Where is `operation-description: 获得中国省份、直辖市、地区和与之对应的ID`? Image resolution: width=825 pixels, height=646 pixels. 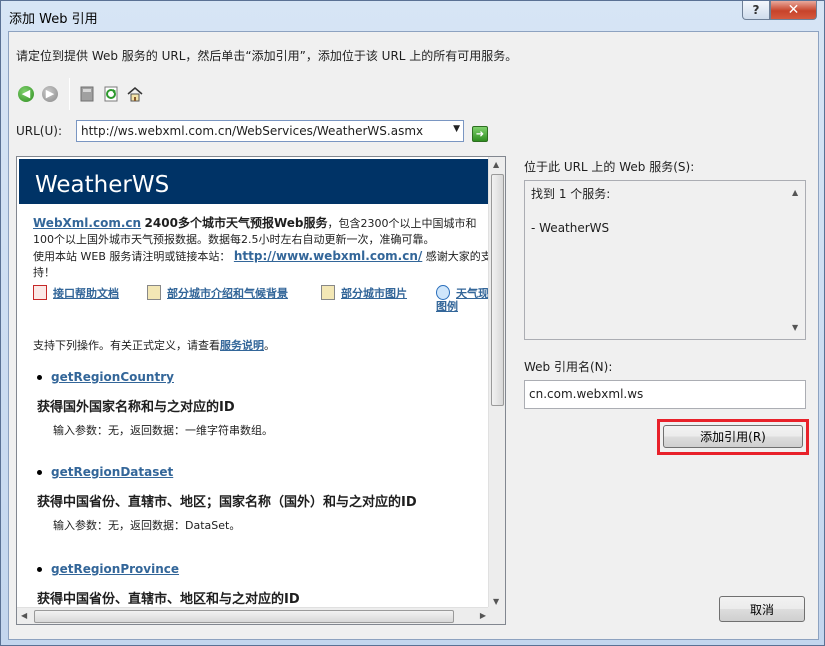
operation-description: 获得中国省份、直辖市、地区和与之对应的ID is located at coordinates (168, 599).